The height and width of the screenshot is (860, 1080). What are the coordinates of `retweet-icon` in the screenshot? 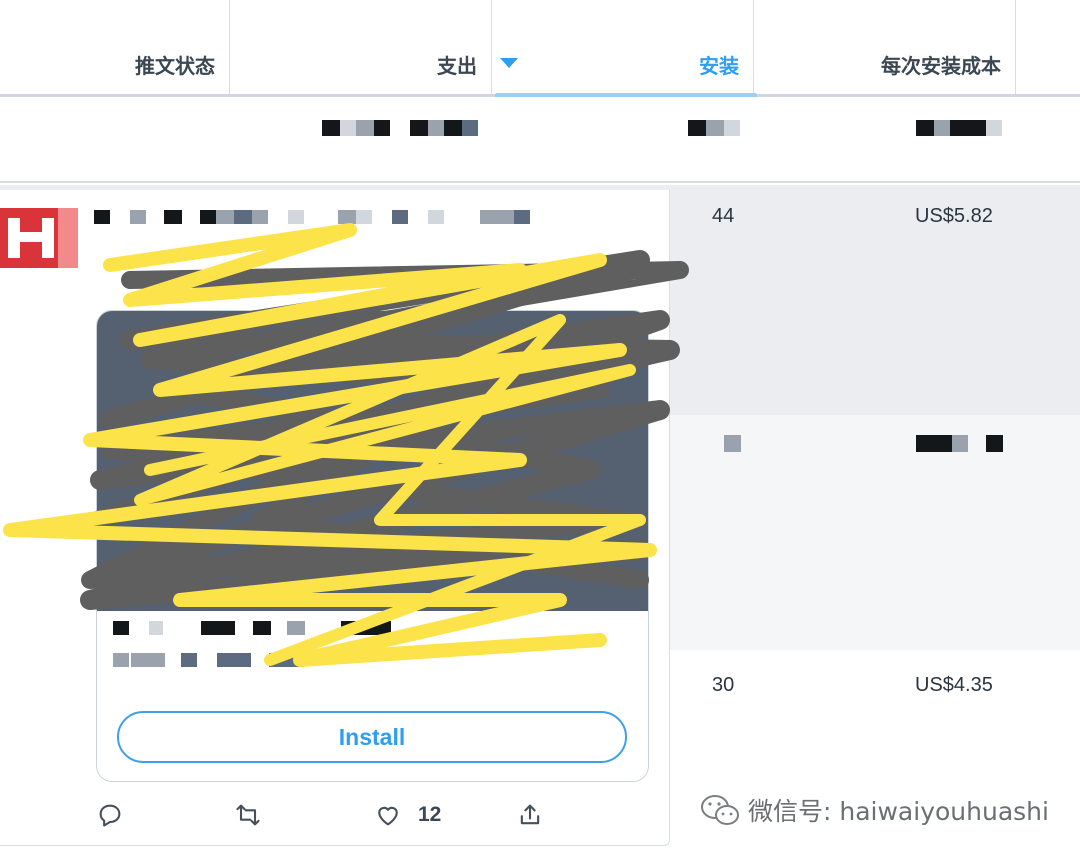 It's located at (248, 815).